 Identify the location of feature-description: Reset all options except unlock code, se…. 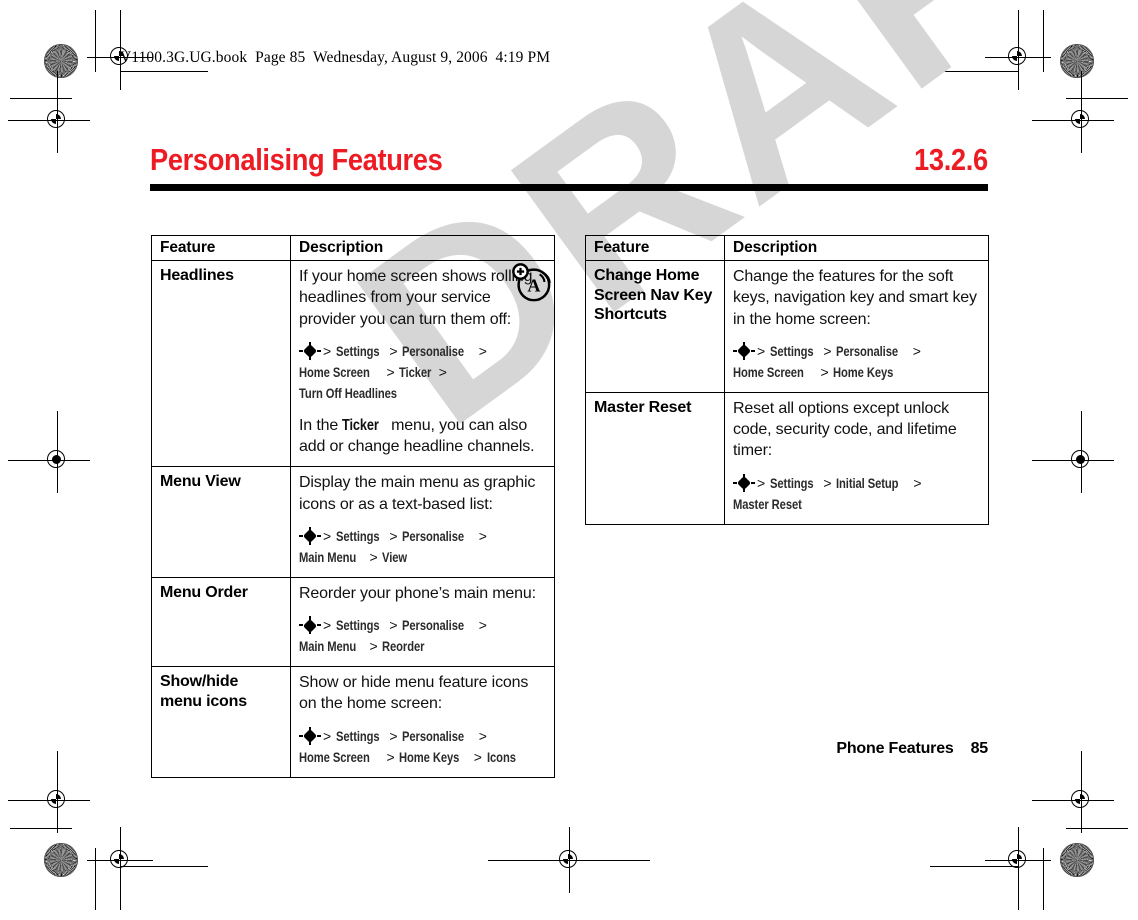
(856, 458).